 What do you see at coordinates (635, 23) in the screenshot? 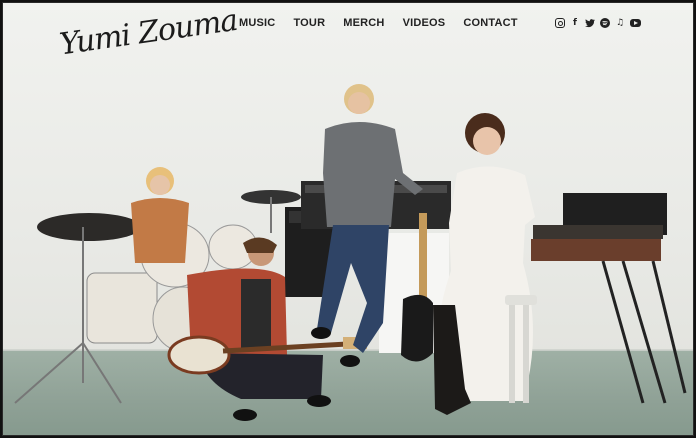
I see `youtube-icon` at bounding box center [635, 23].